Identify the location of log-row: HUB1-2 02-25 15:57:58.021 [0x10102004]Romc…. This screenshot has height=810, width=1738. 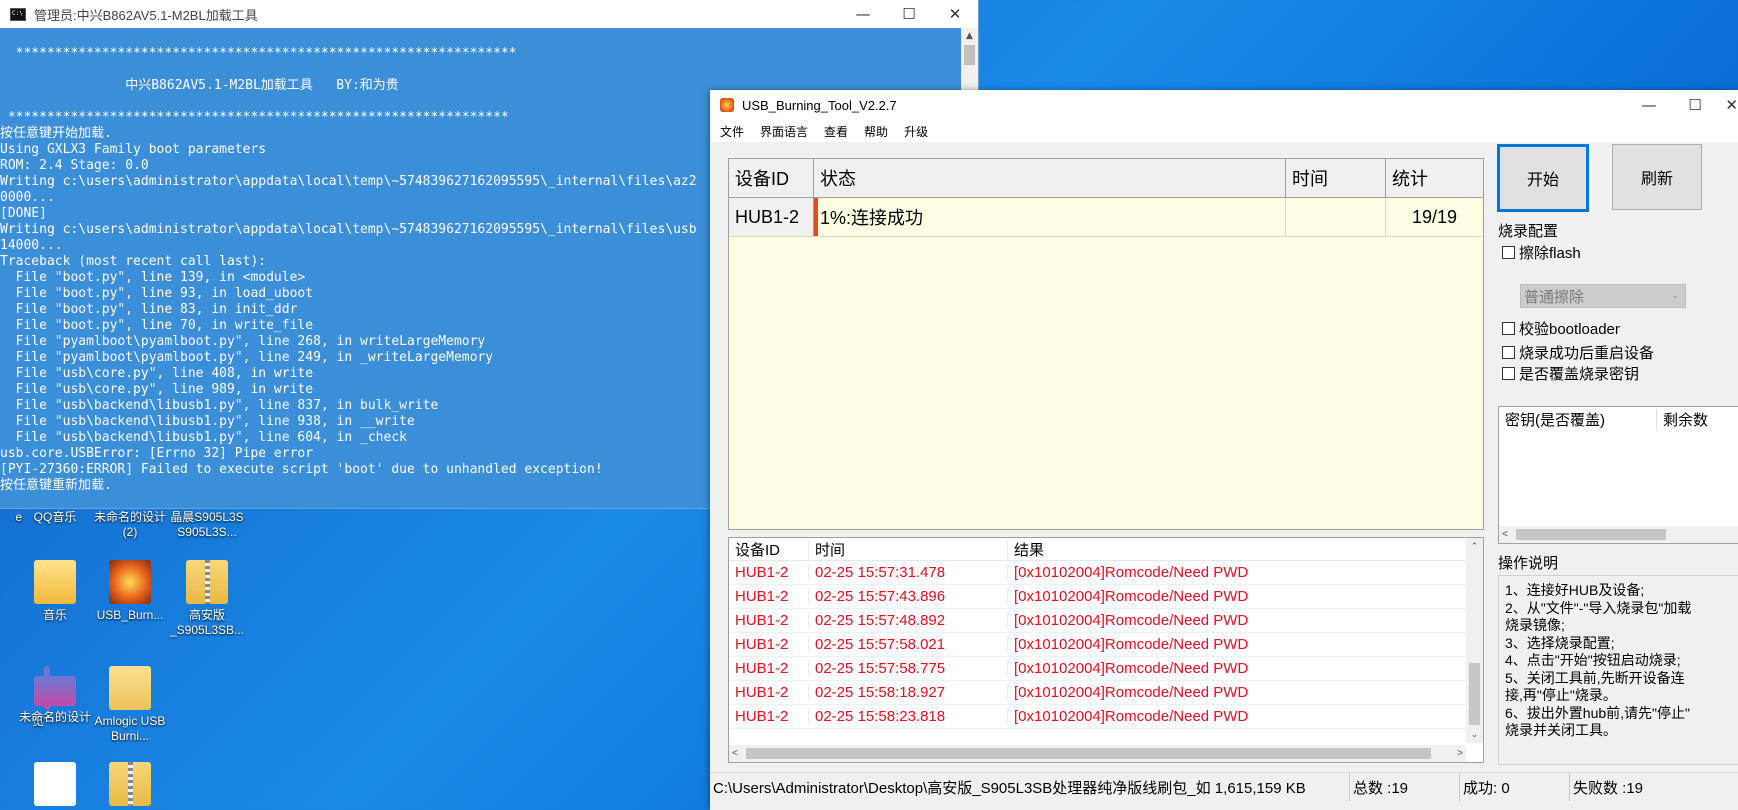
(1106, 645).